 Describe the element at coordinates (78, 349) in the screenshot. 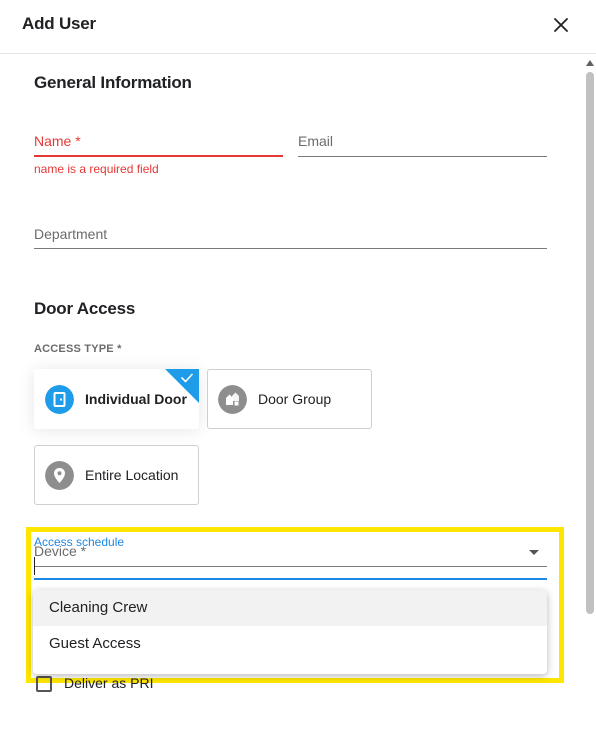

I see `access-type-label: ACCESS TYPE *` at that location.